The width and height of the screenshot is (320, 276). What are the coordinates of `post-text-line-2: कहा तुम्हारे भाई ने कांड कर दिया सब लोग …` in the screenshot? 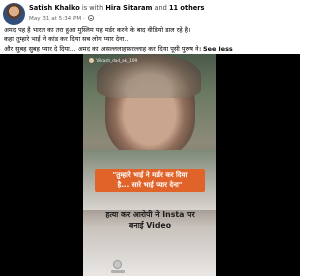 It's located at (66, 39).